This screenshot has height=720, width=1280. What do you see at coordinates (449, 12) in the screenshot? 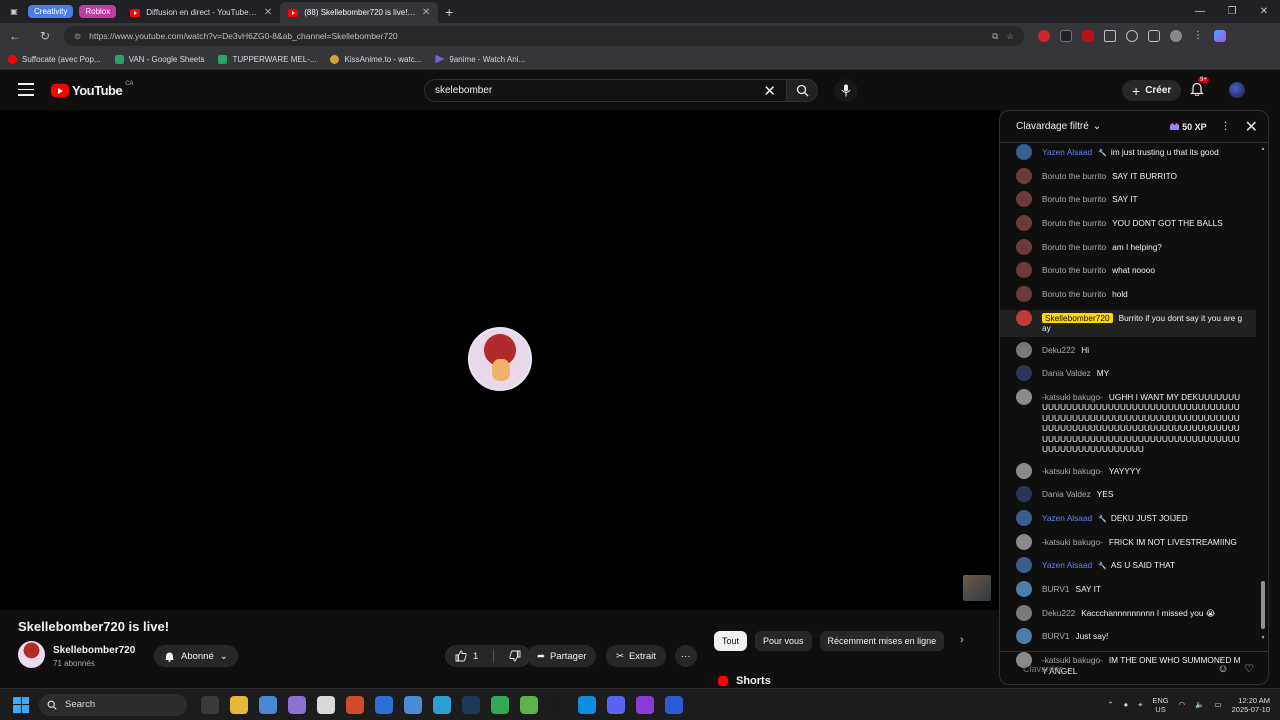
I see `new-tab-button: +` at bounding box center [449, 12].